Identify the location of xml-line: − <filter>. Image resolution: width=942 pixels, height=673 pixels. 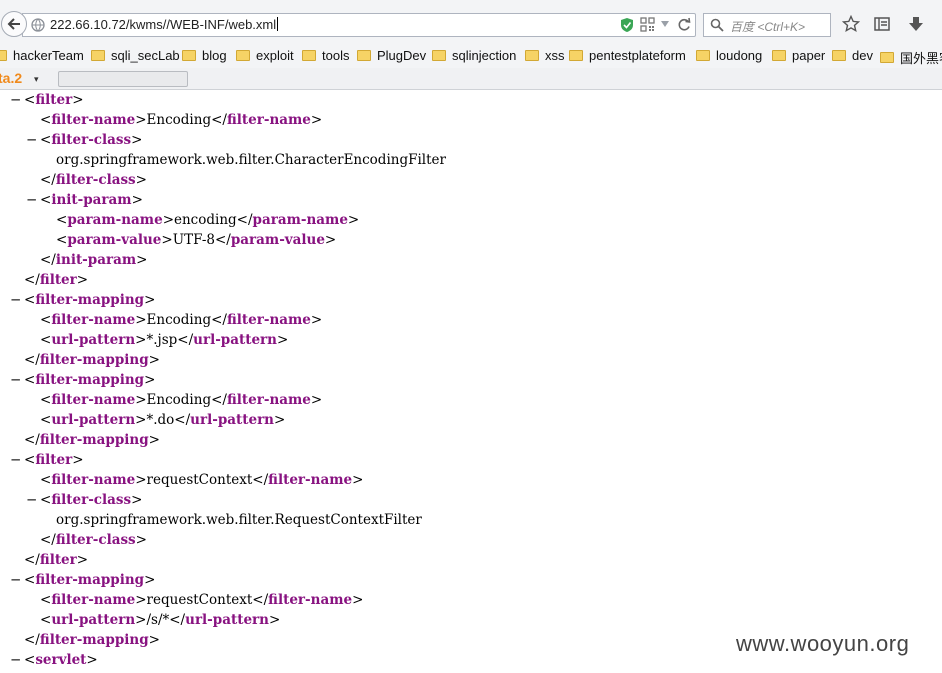
(47, 100).